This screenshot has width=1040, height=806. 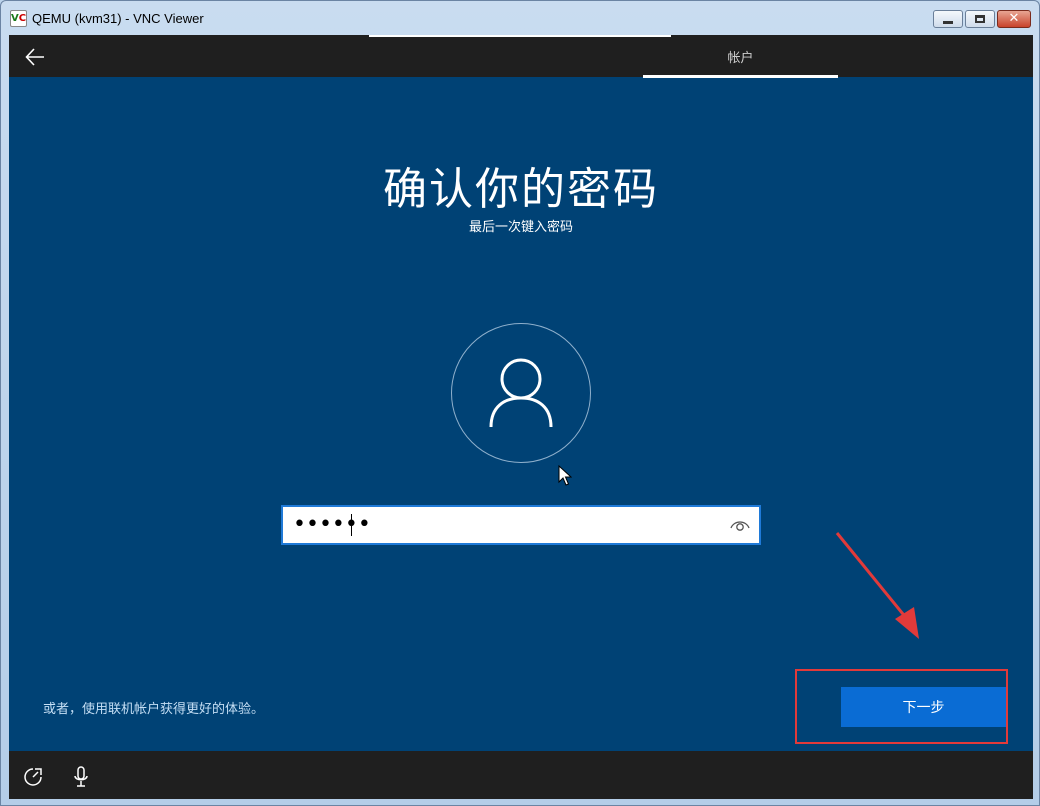 I want to click on vnc-app-icon: VC, so click(x=18, y=18).